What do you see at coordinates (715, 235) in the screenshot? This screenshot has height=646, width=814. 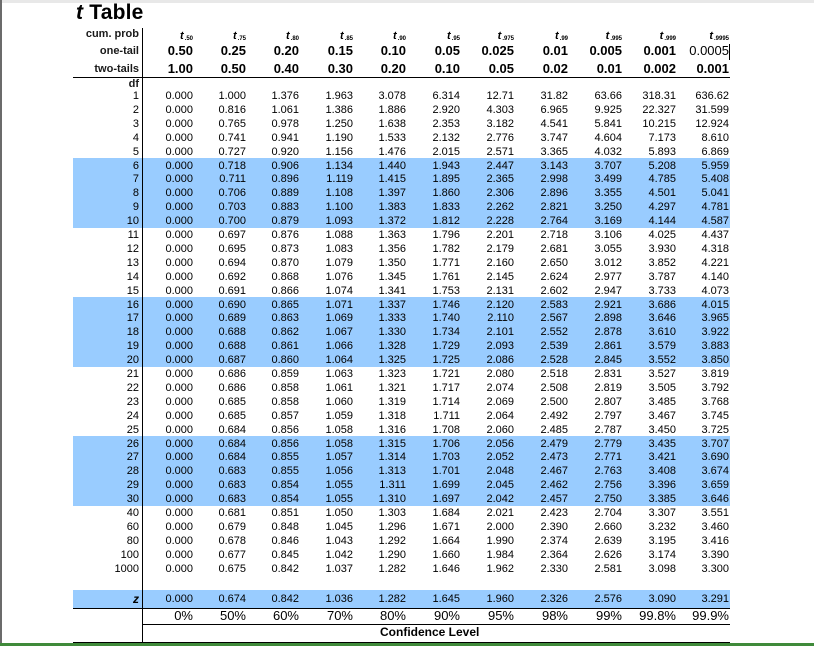 I see `t-value-cell: 4.437` at bounding box center [715, 235].